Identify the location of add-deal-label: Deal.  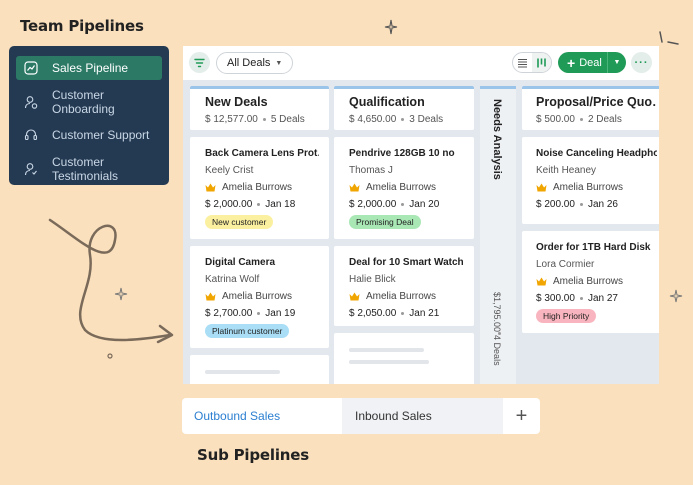
(590, 62).